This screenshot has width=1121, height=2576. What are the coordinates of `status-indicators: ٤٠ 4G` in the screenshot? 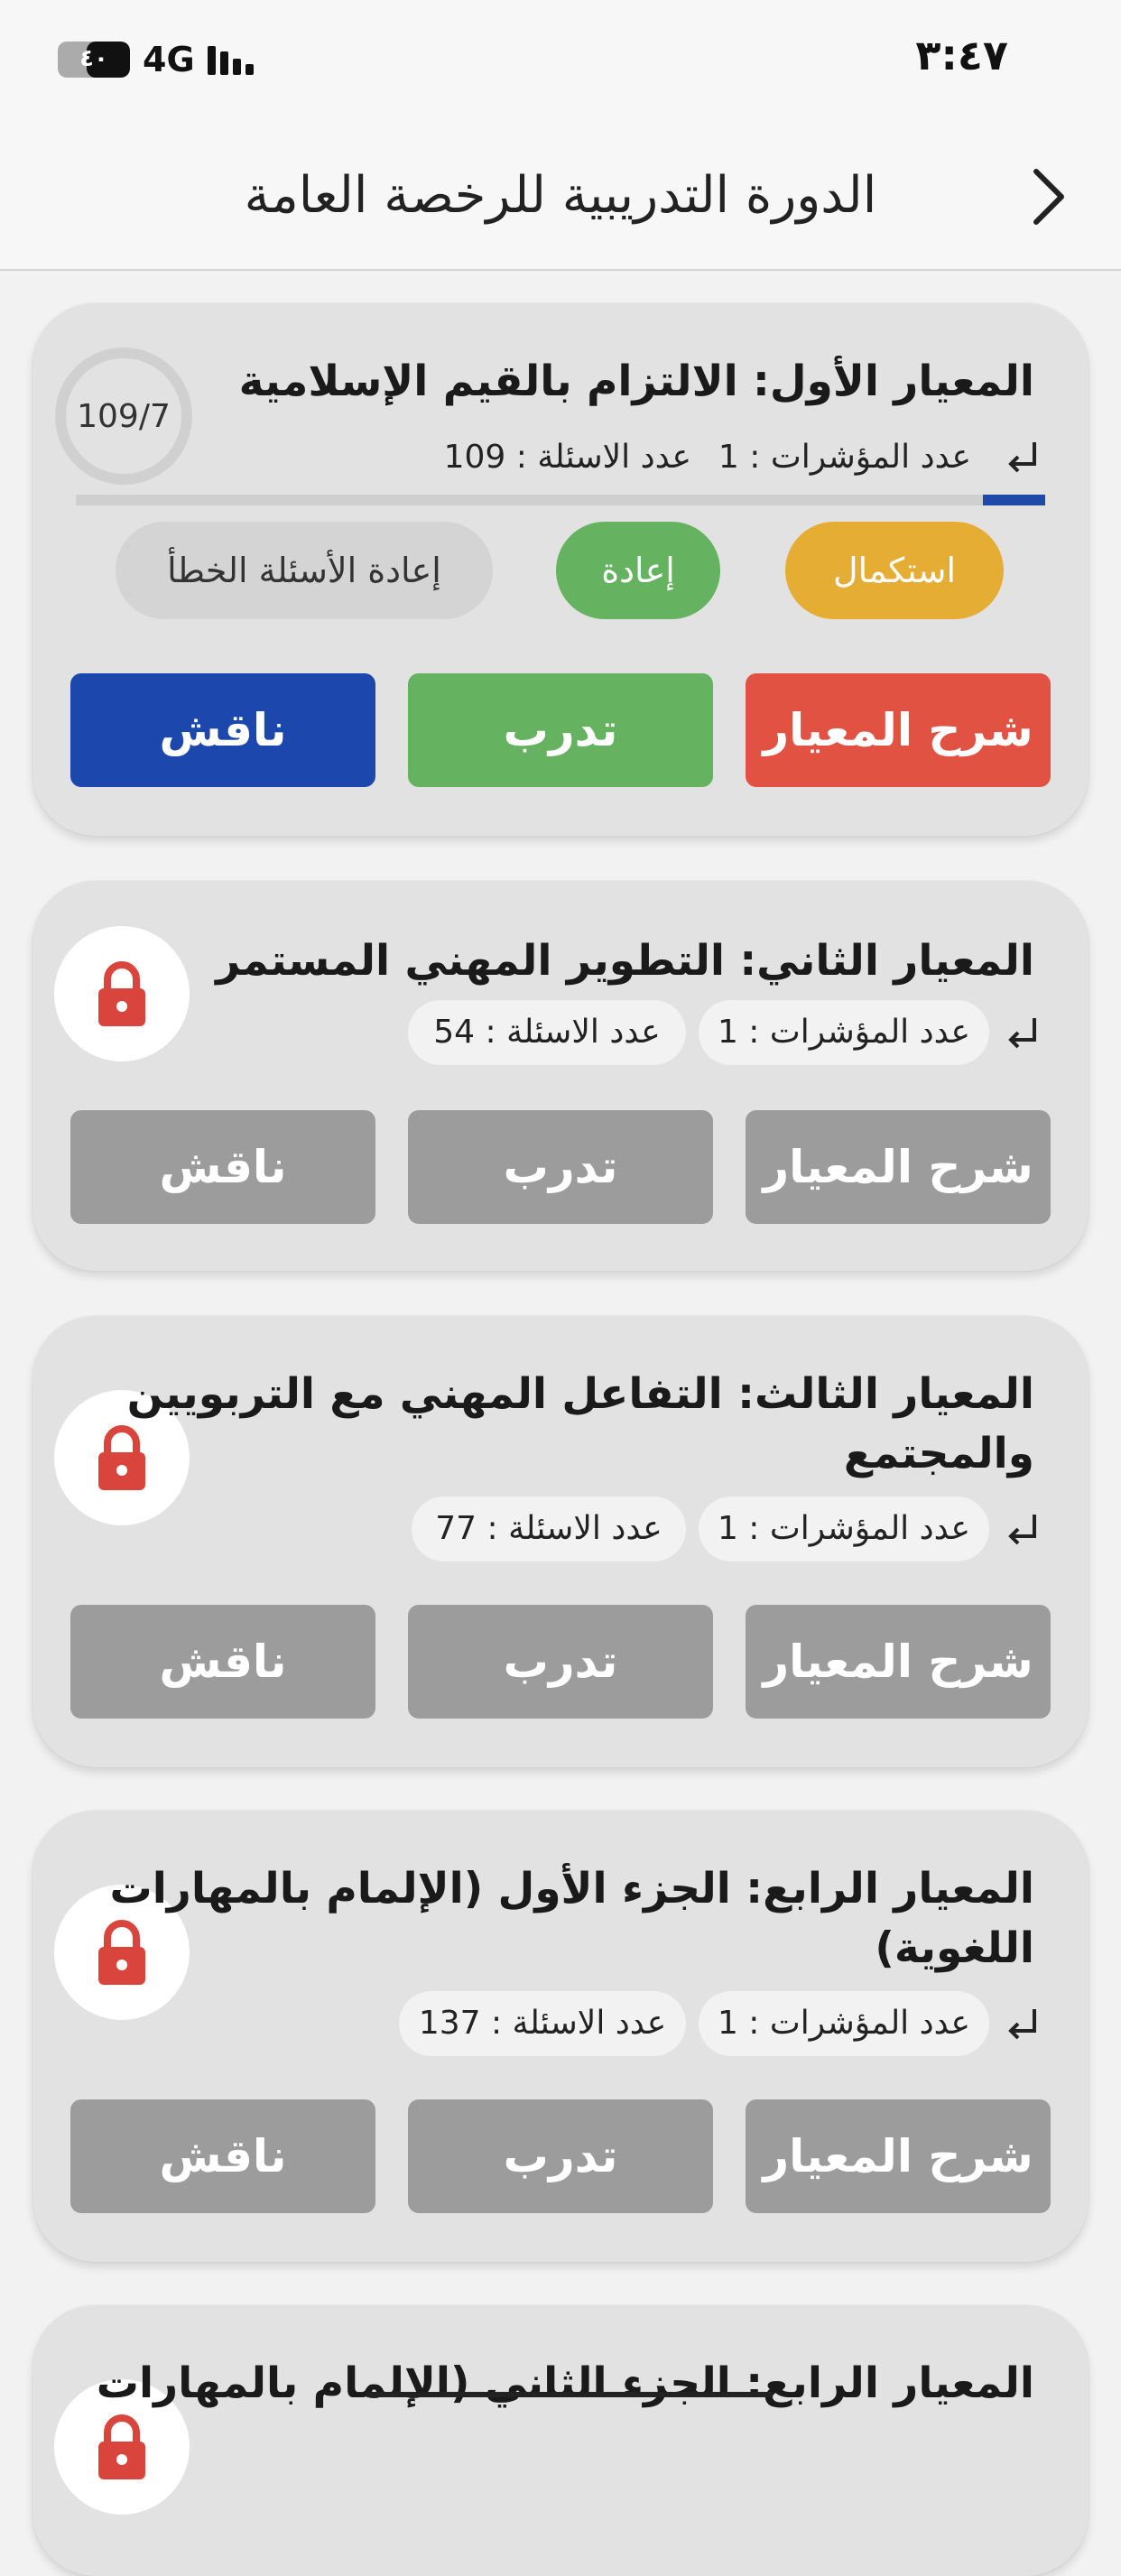 It's located at (156, 60).